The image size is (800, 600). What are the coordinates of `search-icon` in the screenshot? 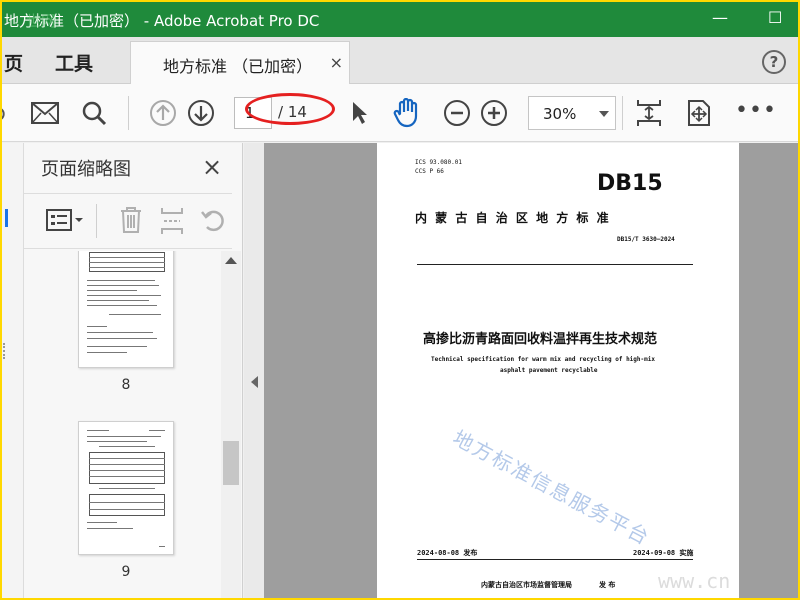 It's located at (94, 113).